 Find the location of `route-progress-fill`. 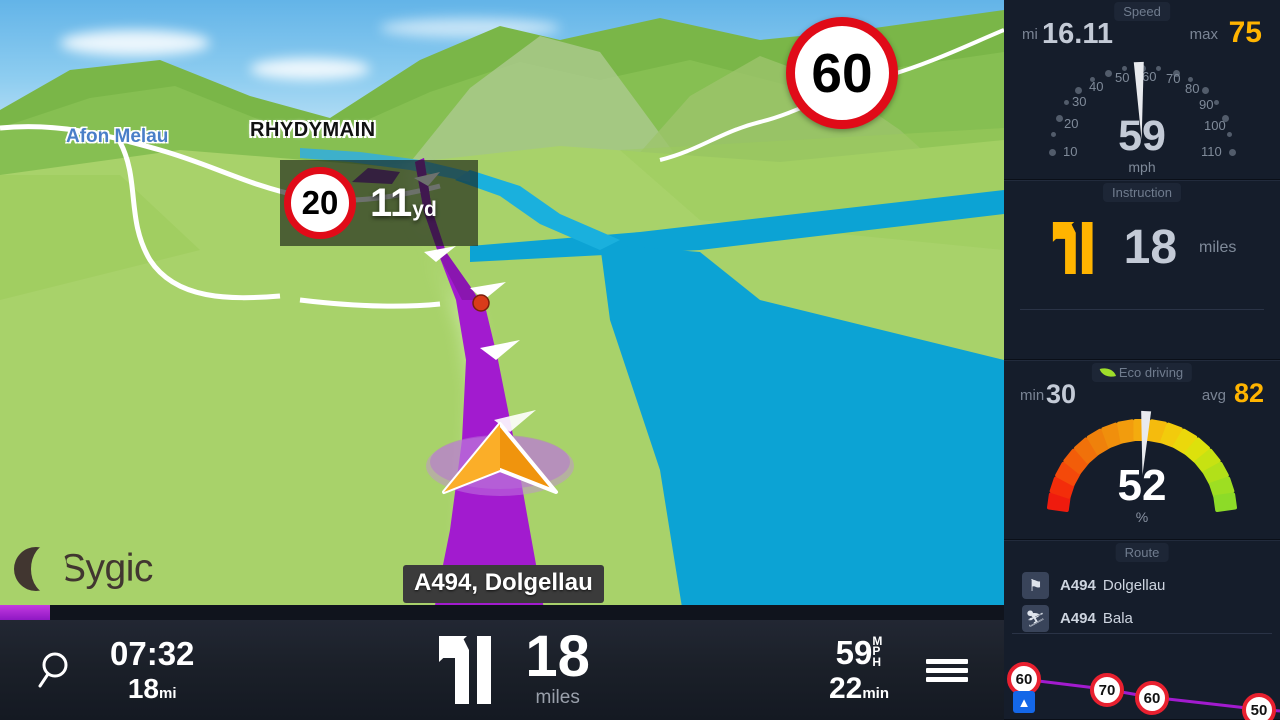

route-progress-fill is located at coordinates (25, 612).